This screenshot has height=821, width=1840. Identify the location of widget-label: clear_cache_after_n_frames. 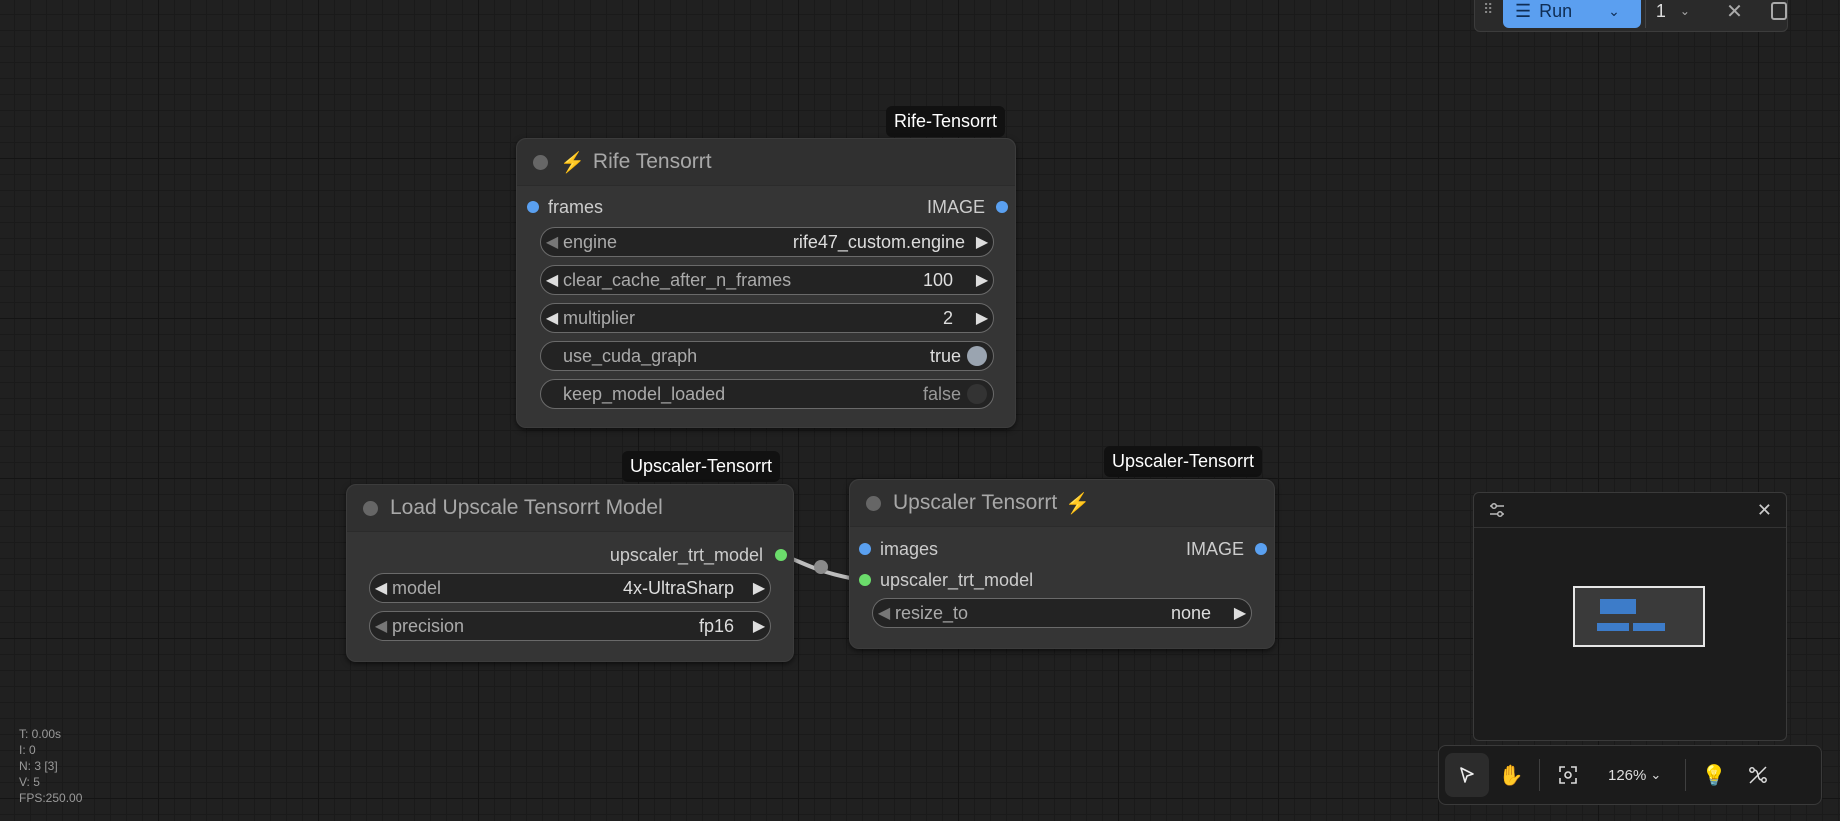
(677, 279).